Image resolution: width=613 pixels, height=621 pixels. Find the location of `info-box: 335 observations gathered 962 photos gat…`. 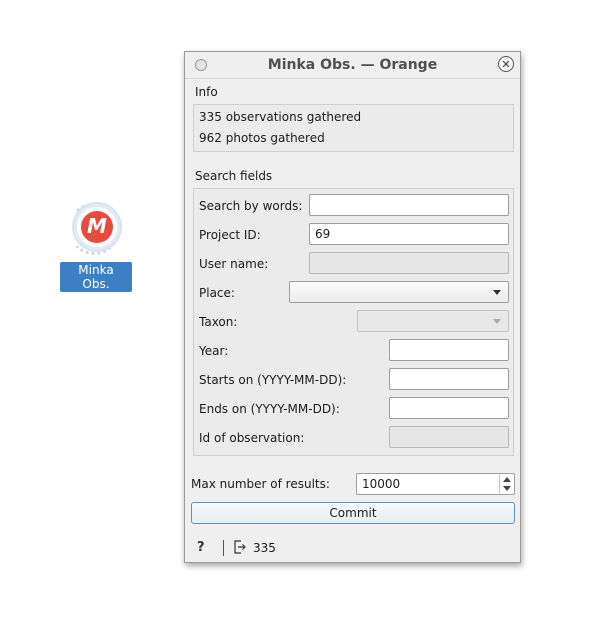

info-box: 335 observations gathered 962 photos gat… is located at coordinates (353, 128).